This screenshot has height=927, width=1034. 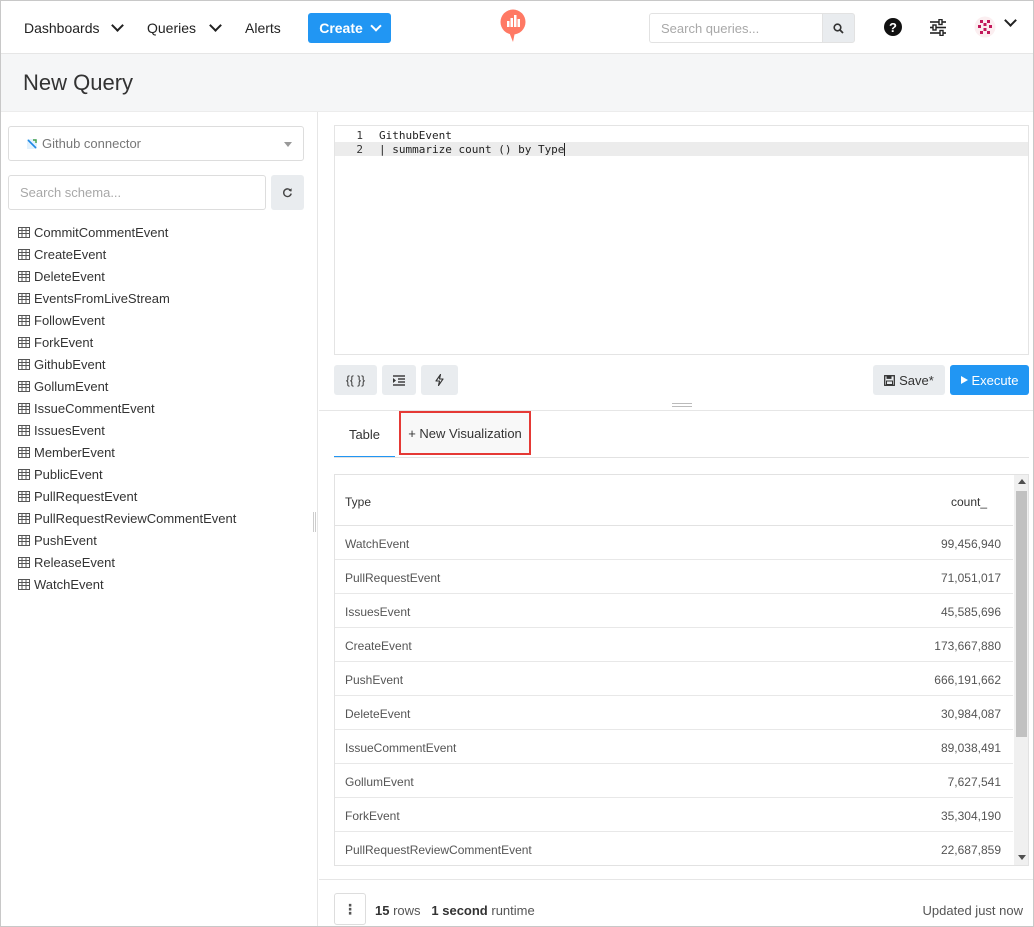 I want to click on data-source-select: Github connector, so click(x=156, y=143).